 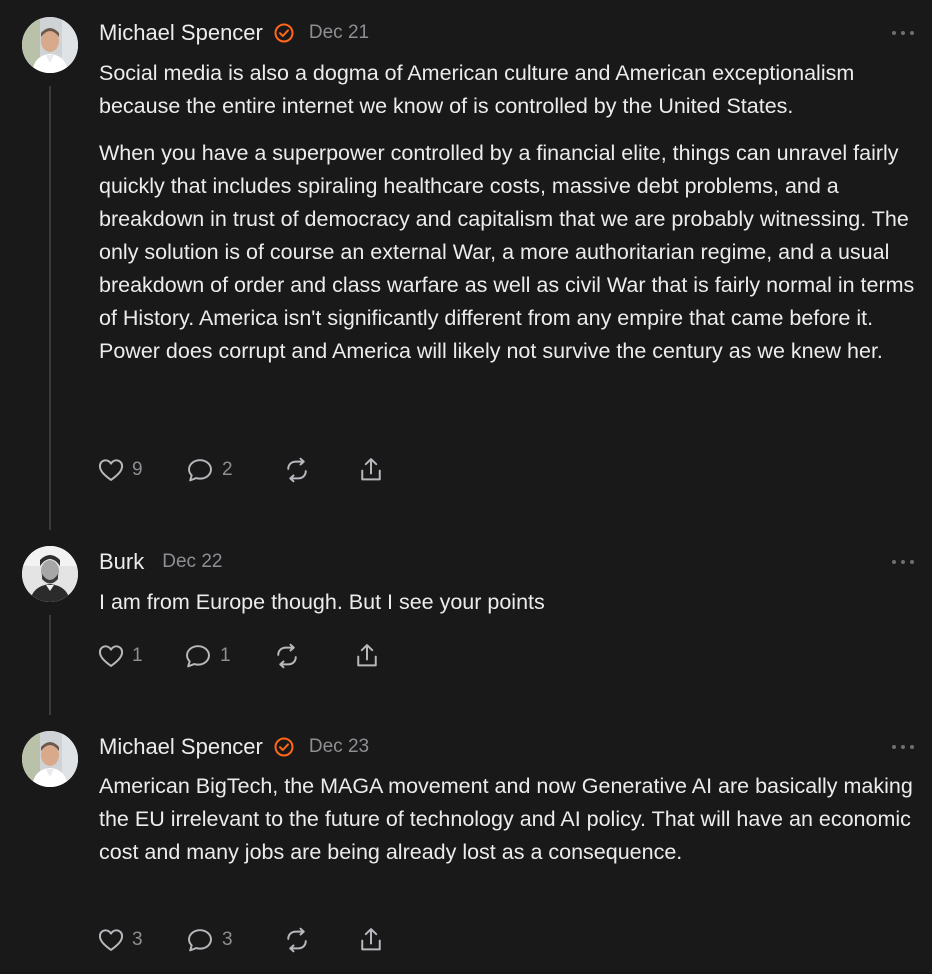 What do you see at coordinates (160, 562) in the screenshot?
I see `comment-header: Burk Dec 22` at bounding box center [160, 562].